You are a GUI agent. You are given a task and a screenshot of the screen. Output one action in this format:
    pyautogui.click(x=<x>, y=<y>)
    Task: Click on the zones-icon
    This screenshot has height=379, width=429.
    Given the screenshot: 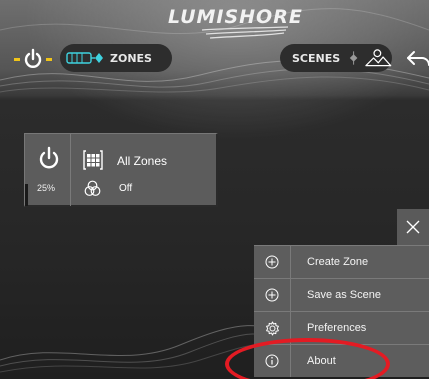 What is the action you would take?
    pyautogui.click(x=84, y=58)
    